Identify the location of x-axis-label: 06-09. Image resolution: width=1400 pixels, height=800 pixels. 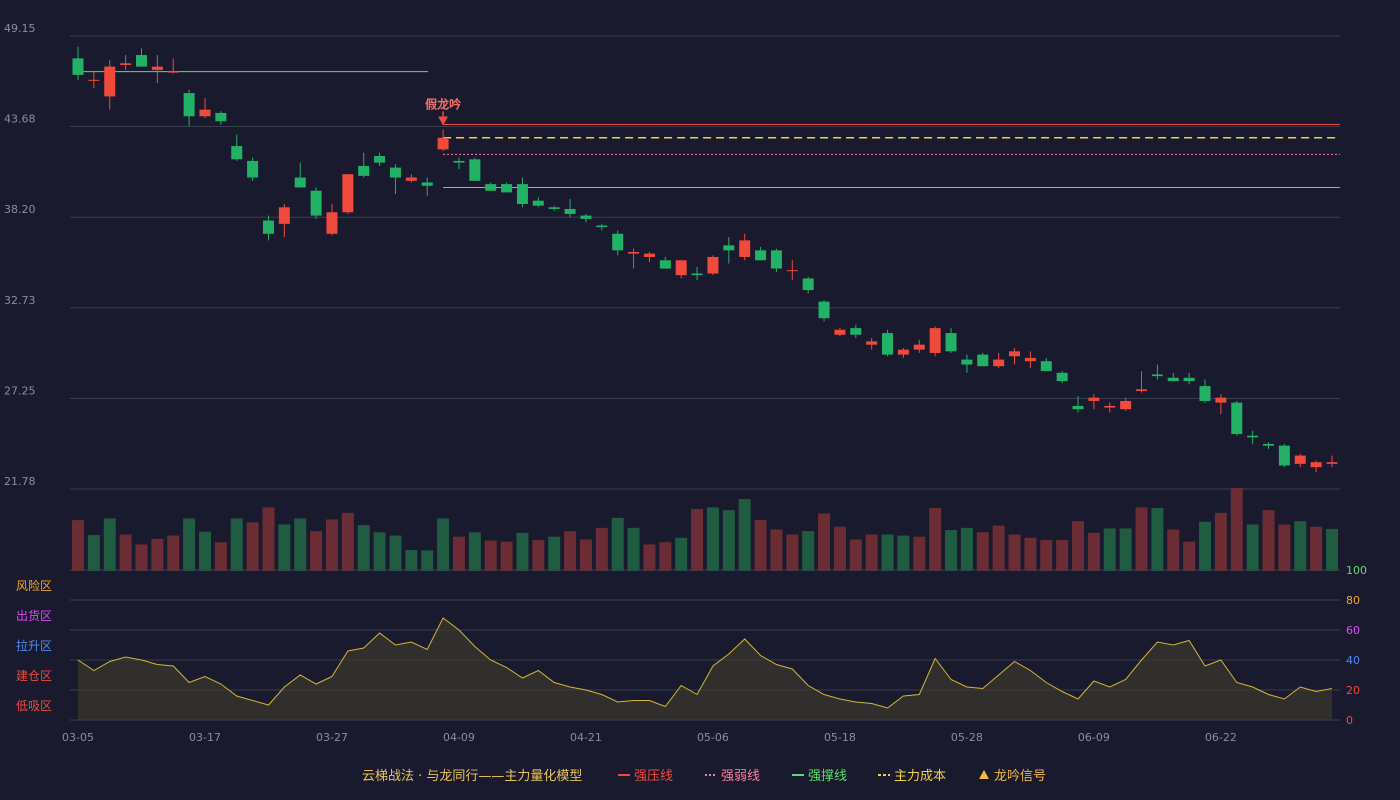
(1094, 737).